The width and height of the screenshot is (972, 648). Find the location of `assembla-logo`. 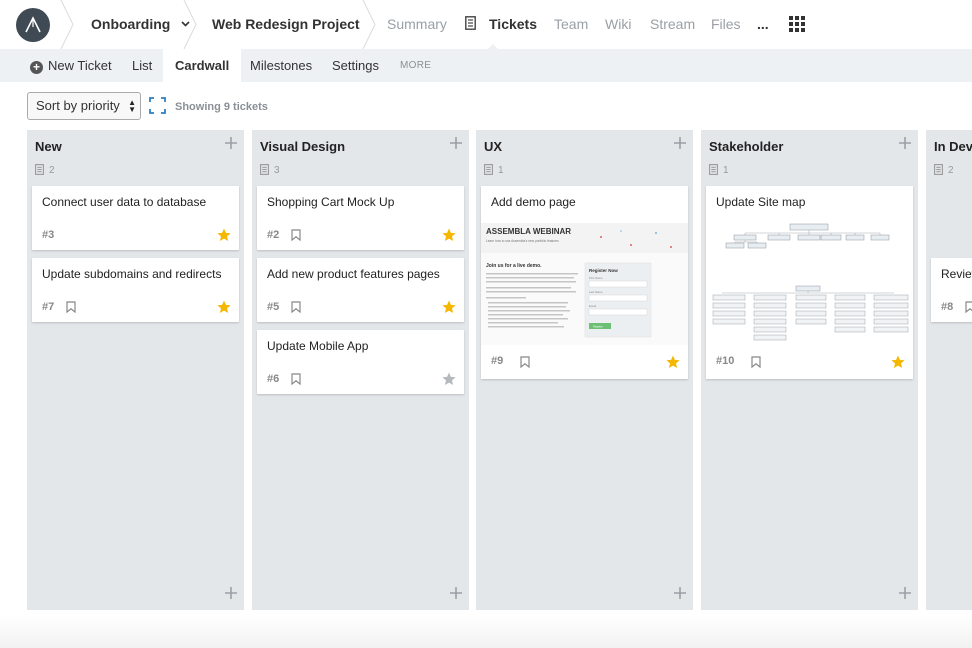

assembla-logo is located at coordinates (33, 25).